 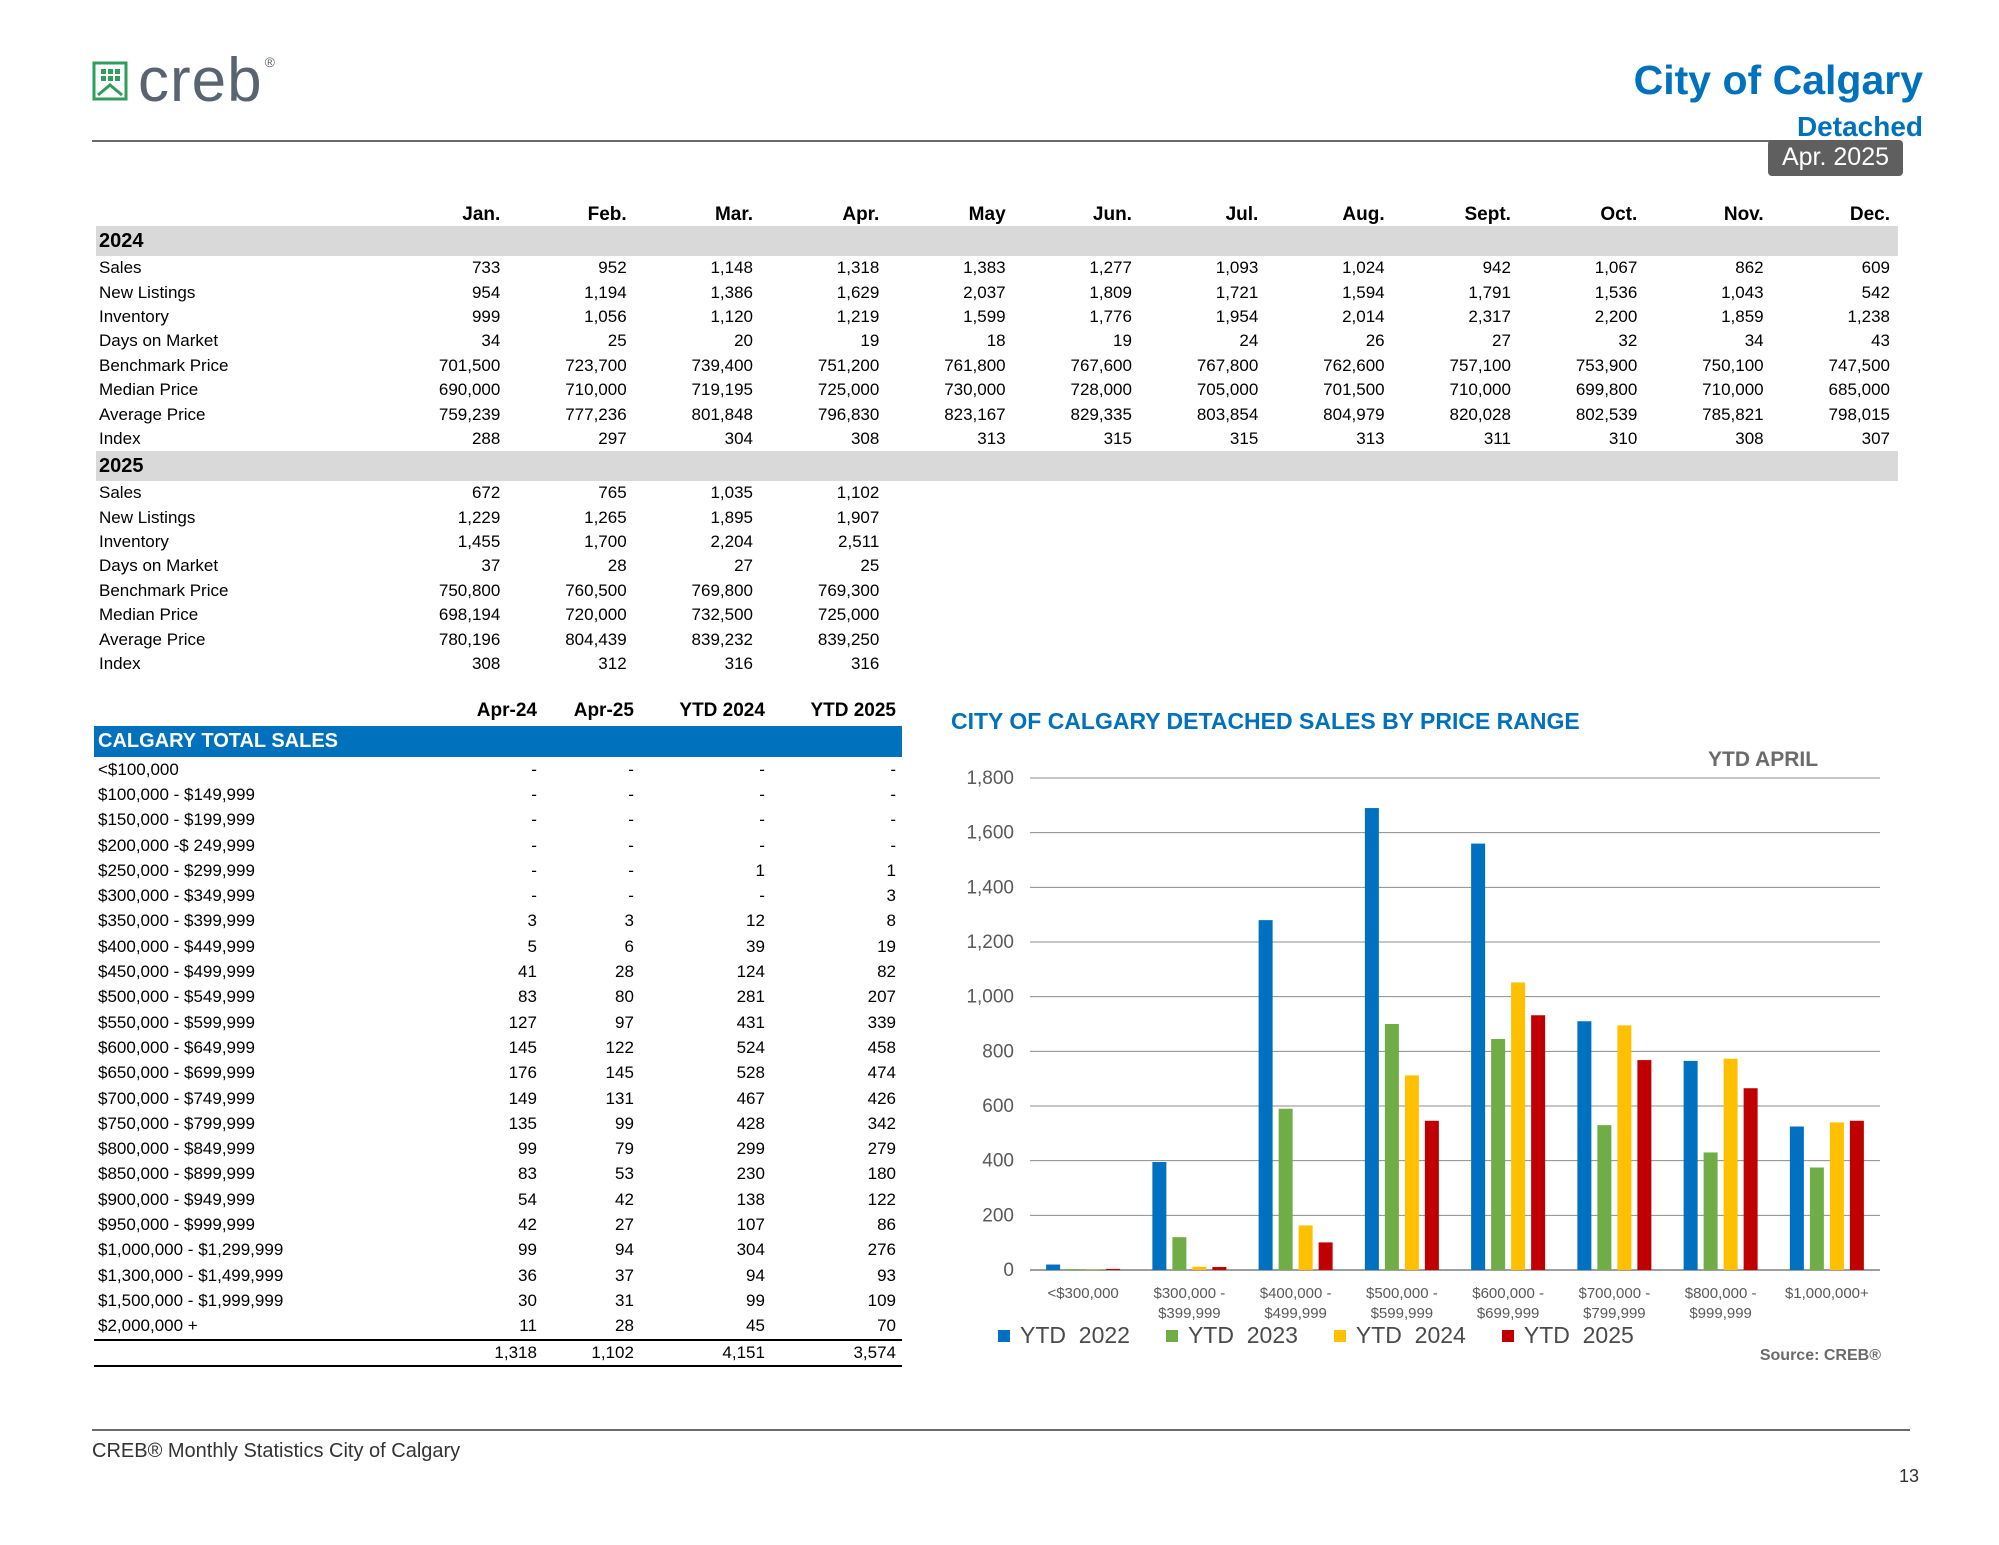 I want to click on legend-item: YTD 2022, so click(x=1064, y=1335).